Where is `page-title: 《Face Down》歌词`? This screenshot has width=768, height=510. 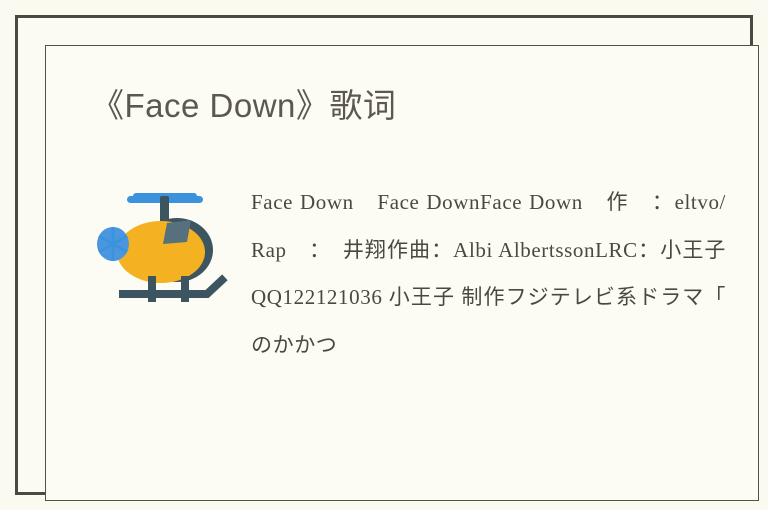 page-title: 《Face Down》歌词 is located at coordinates (244, 105).